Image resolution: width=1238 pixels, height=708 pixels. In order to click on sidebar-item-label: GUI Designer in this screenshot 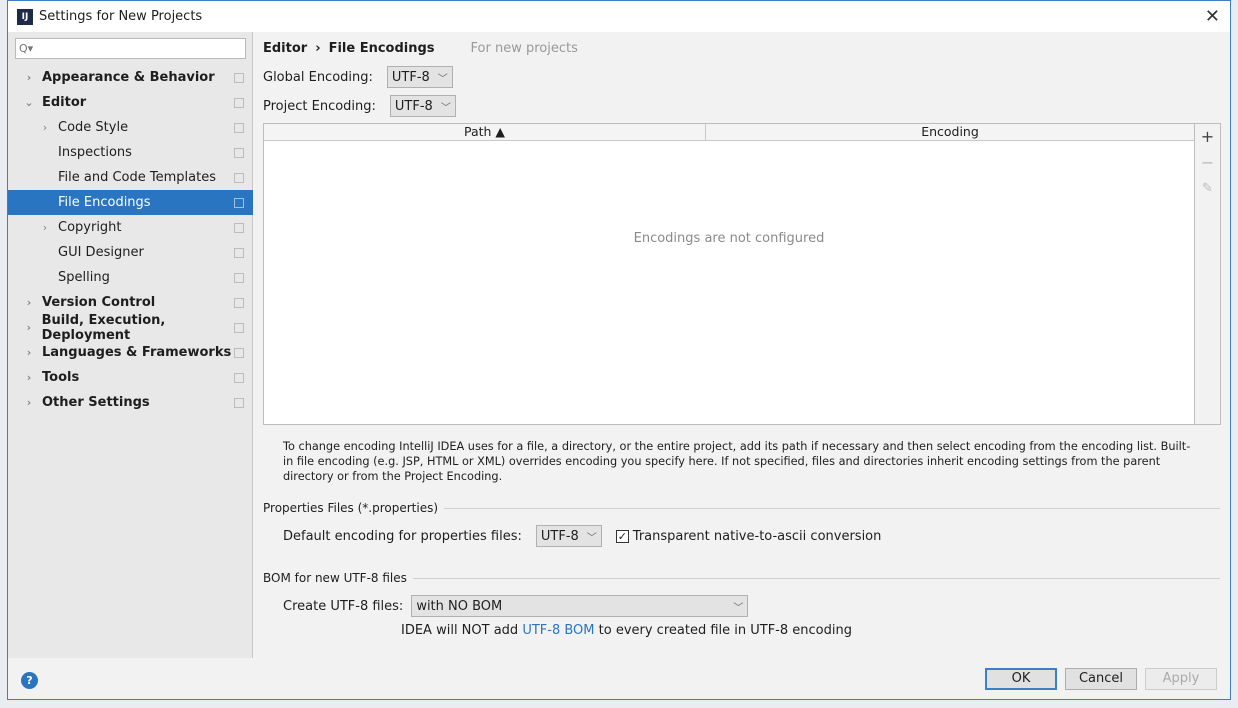, I will do `click(101, 252)`.